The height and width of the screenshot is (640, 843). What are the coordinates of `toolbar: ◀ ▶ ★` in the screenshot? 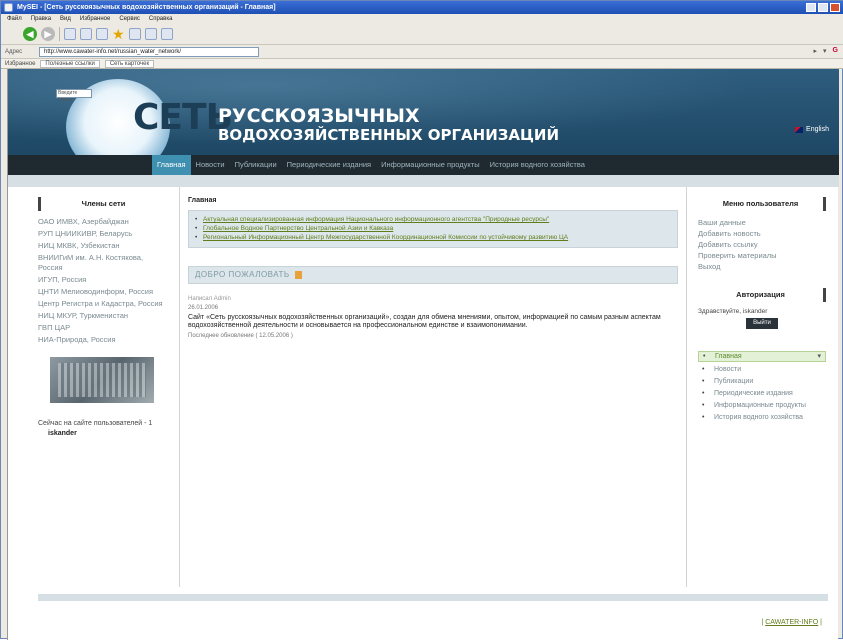 It's located at (422, 34).